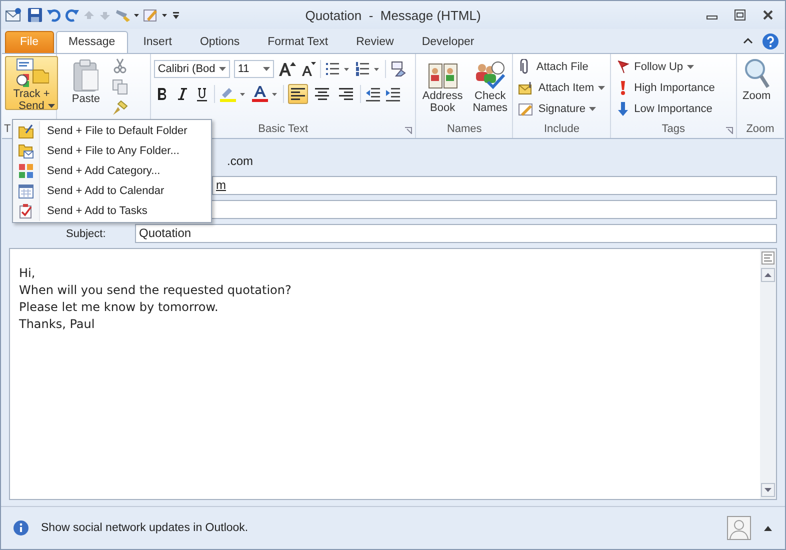 Image resolution: width=786 pixels, height=550 pixels. What do you see at coordinates (27, 273) in the screenshot?
I see `body-text-line: Hi,` at bounding box center [27, 273].